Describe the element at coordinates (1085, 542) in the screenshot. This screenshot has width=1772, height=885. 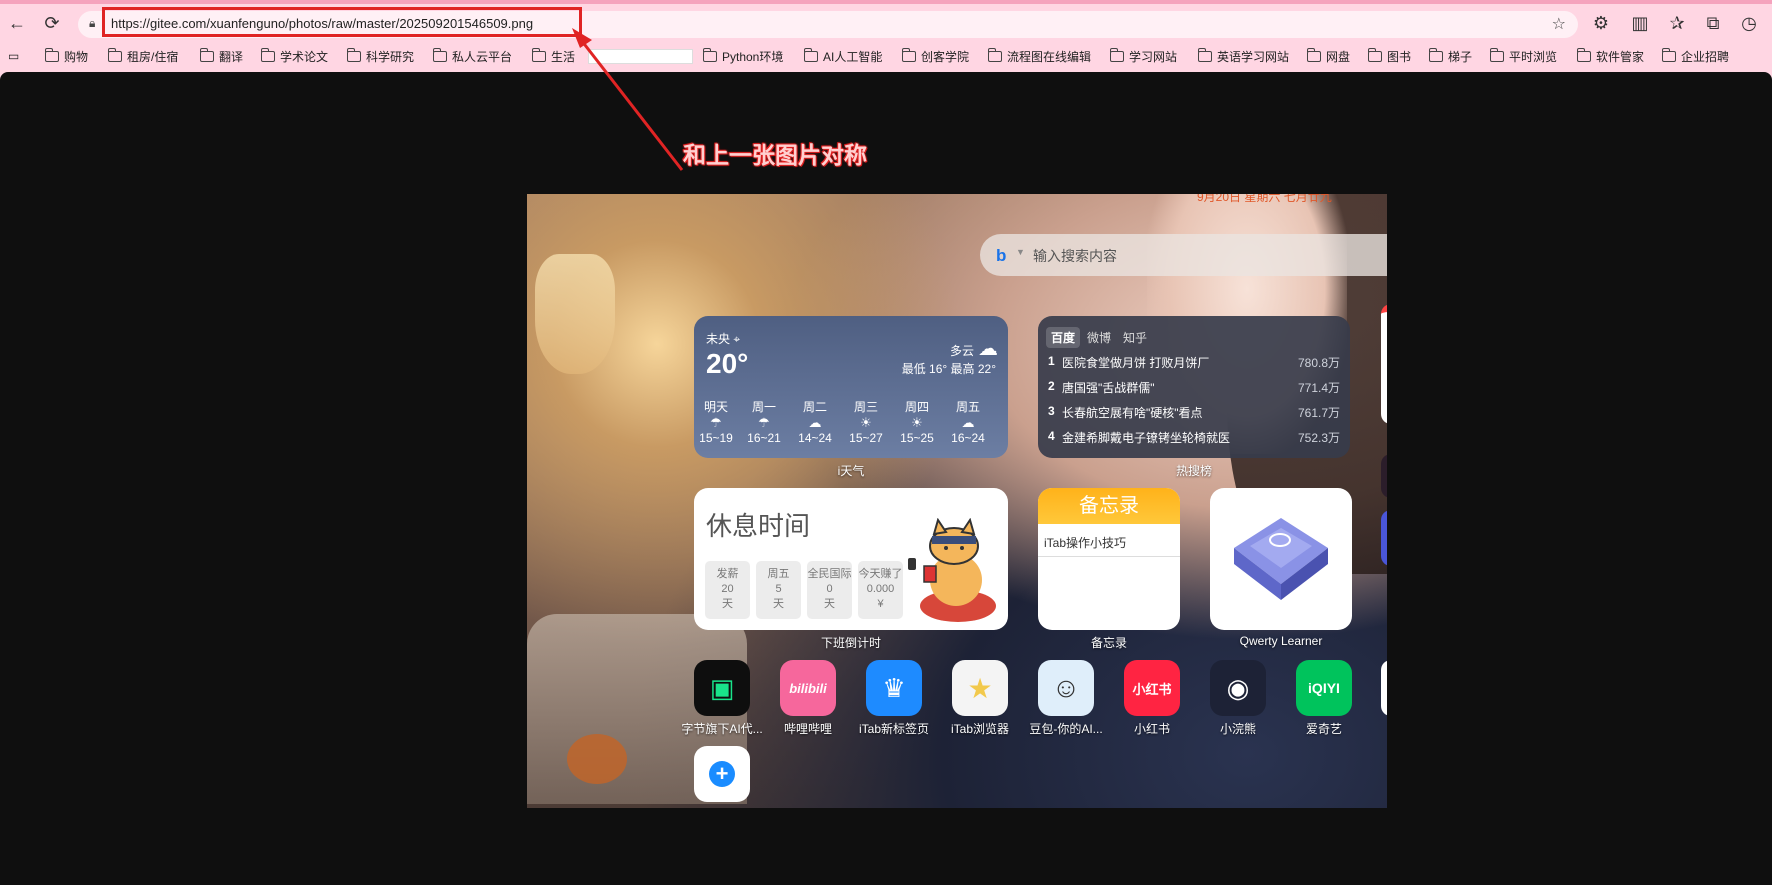
I see `memo-note: iTab操作小技巧` at that location.